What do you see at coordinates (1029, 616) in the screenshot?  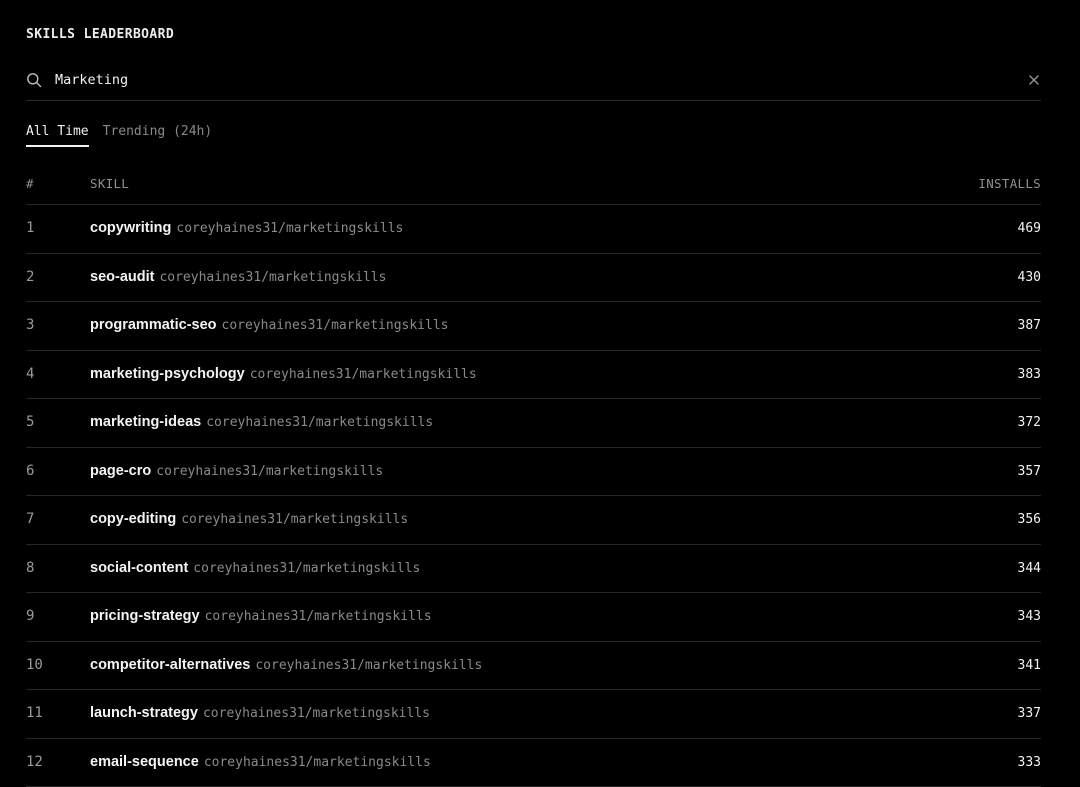 I see `row-installs: 343` at bounding box center [1029, 616].